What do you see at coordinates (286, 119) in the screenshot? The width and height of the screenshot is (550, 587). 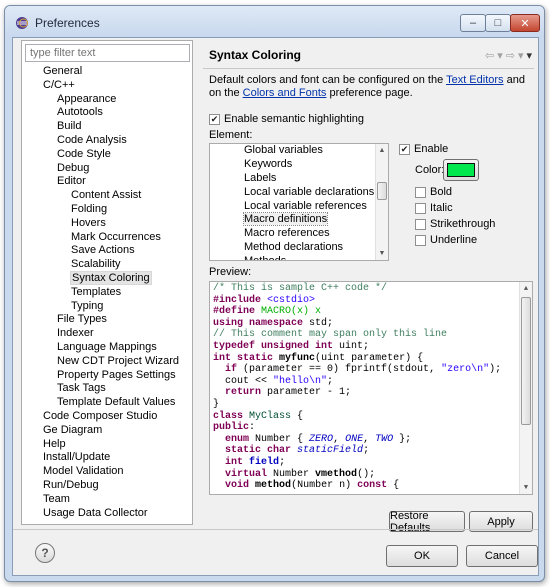 I see `semantic-highlighting-checkbox: ✔ Enable semantic highlighting` at bounding box center [286, 119].